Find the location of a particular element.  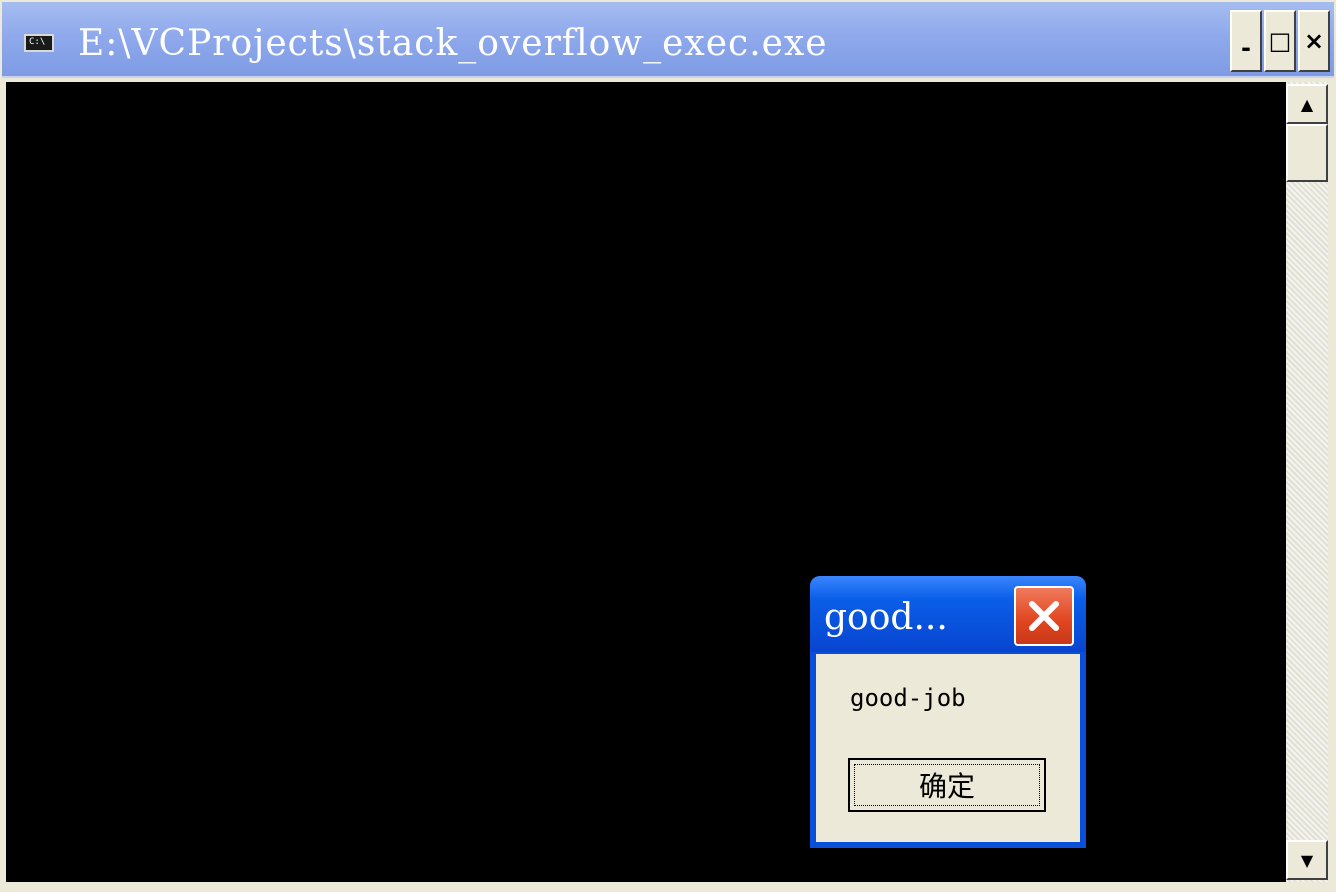

close-icon is located at coordinates (1044, 616).